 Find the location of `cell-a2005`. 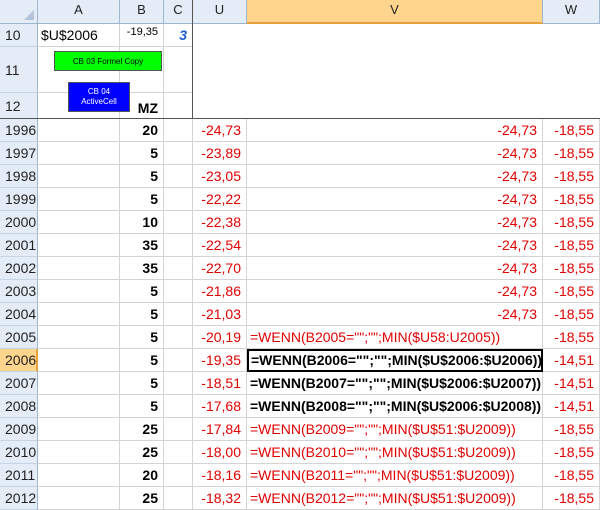

cell-a2005 is located at coordinates (79, 337).